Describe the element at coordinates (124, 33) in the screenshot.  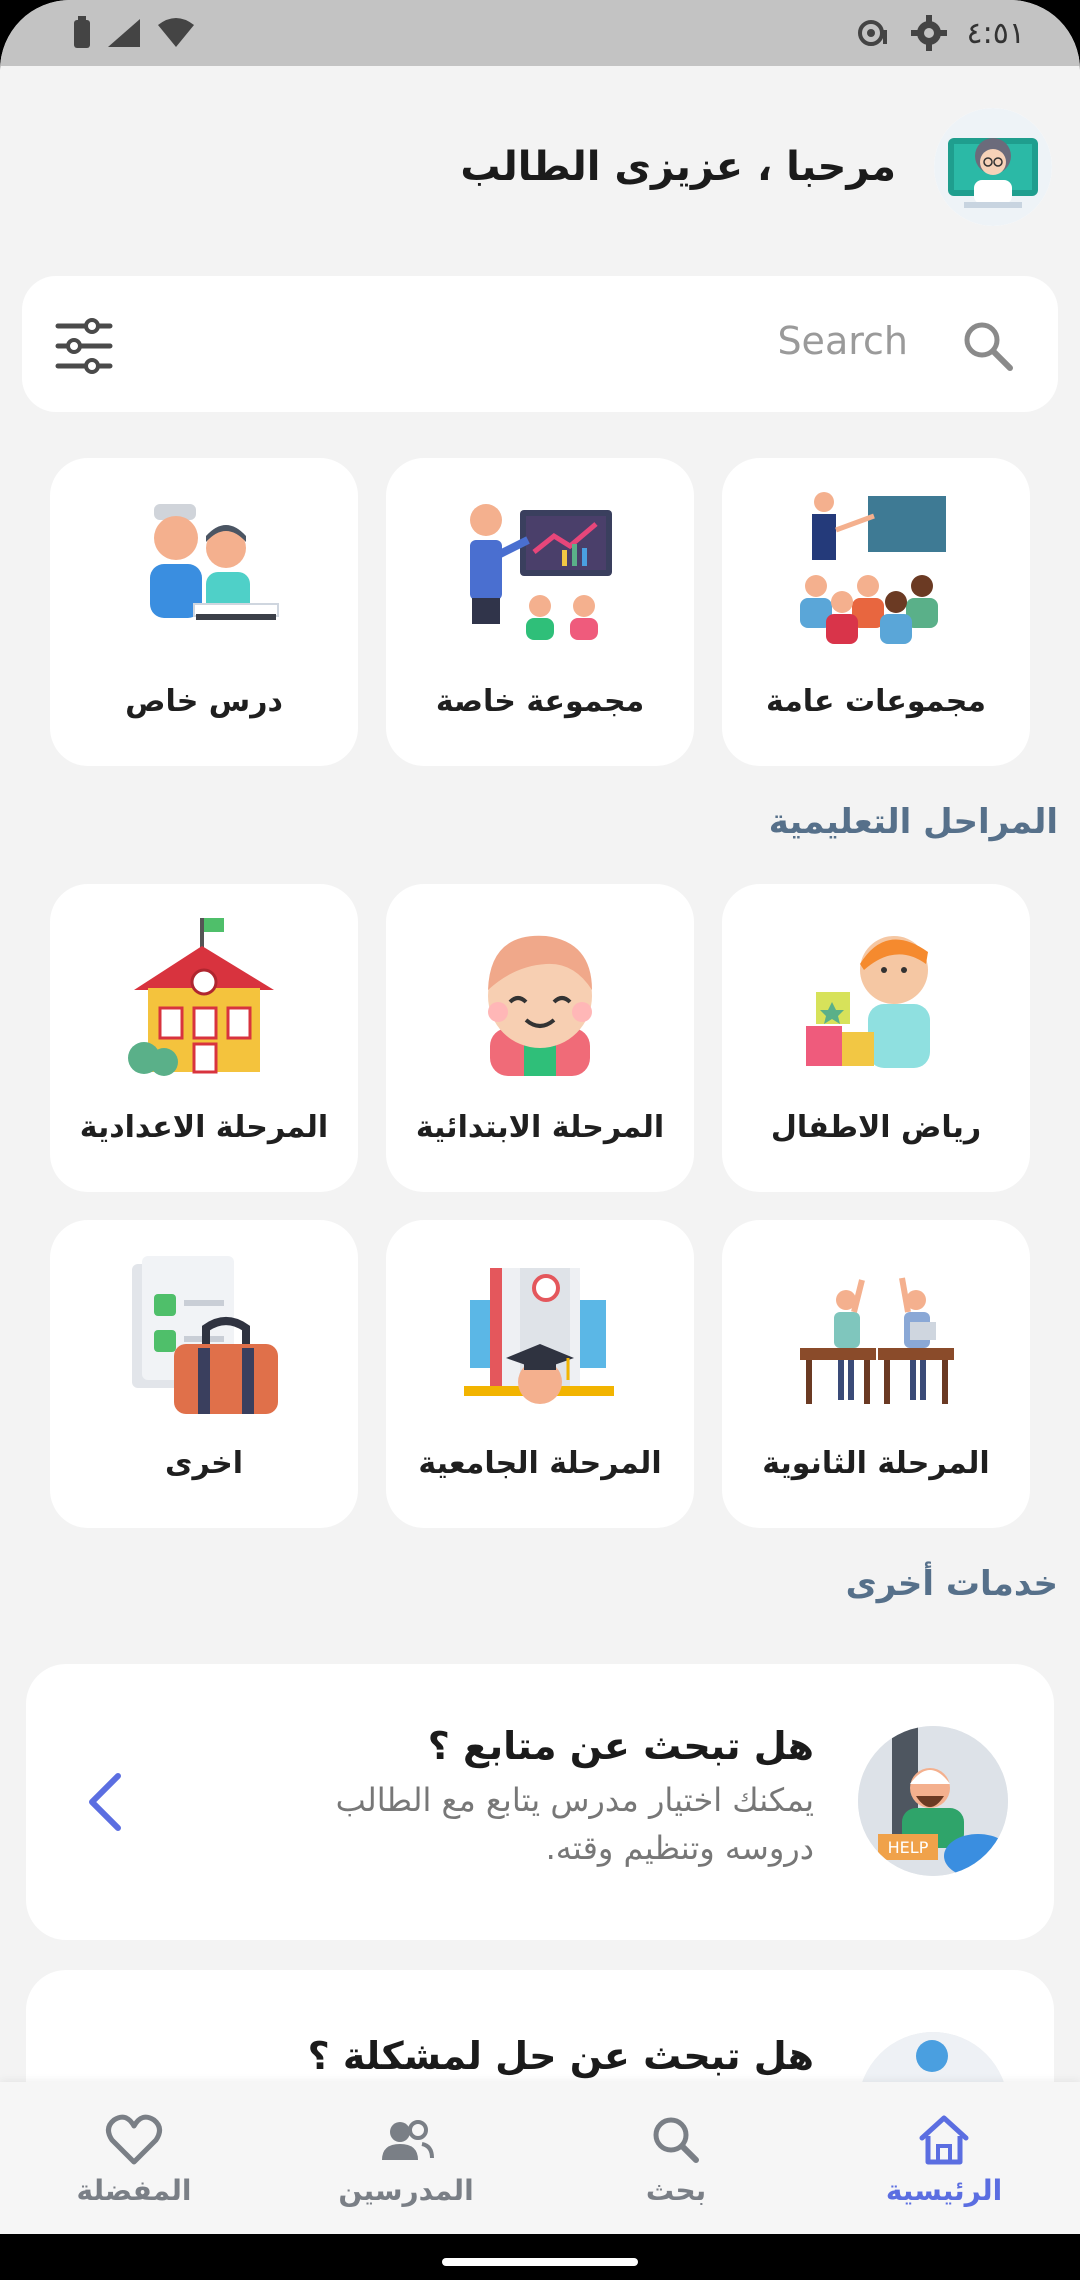
I see `signal-icon` at that location.